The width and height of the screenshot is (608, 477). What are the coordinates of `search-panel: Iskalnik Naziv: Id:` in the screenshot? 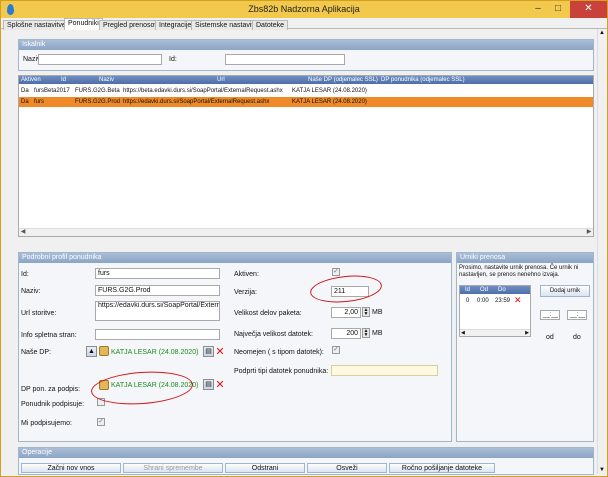 It's located at (306, 55).